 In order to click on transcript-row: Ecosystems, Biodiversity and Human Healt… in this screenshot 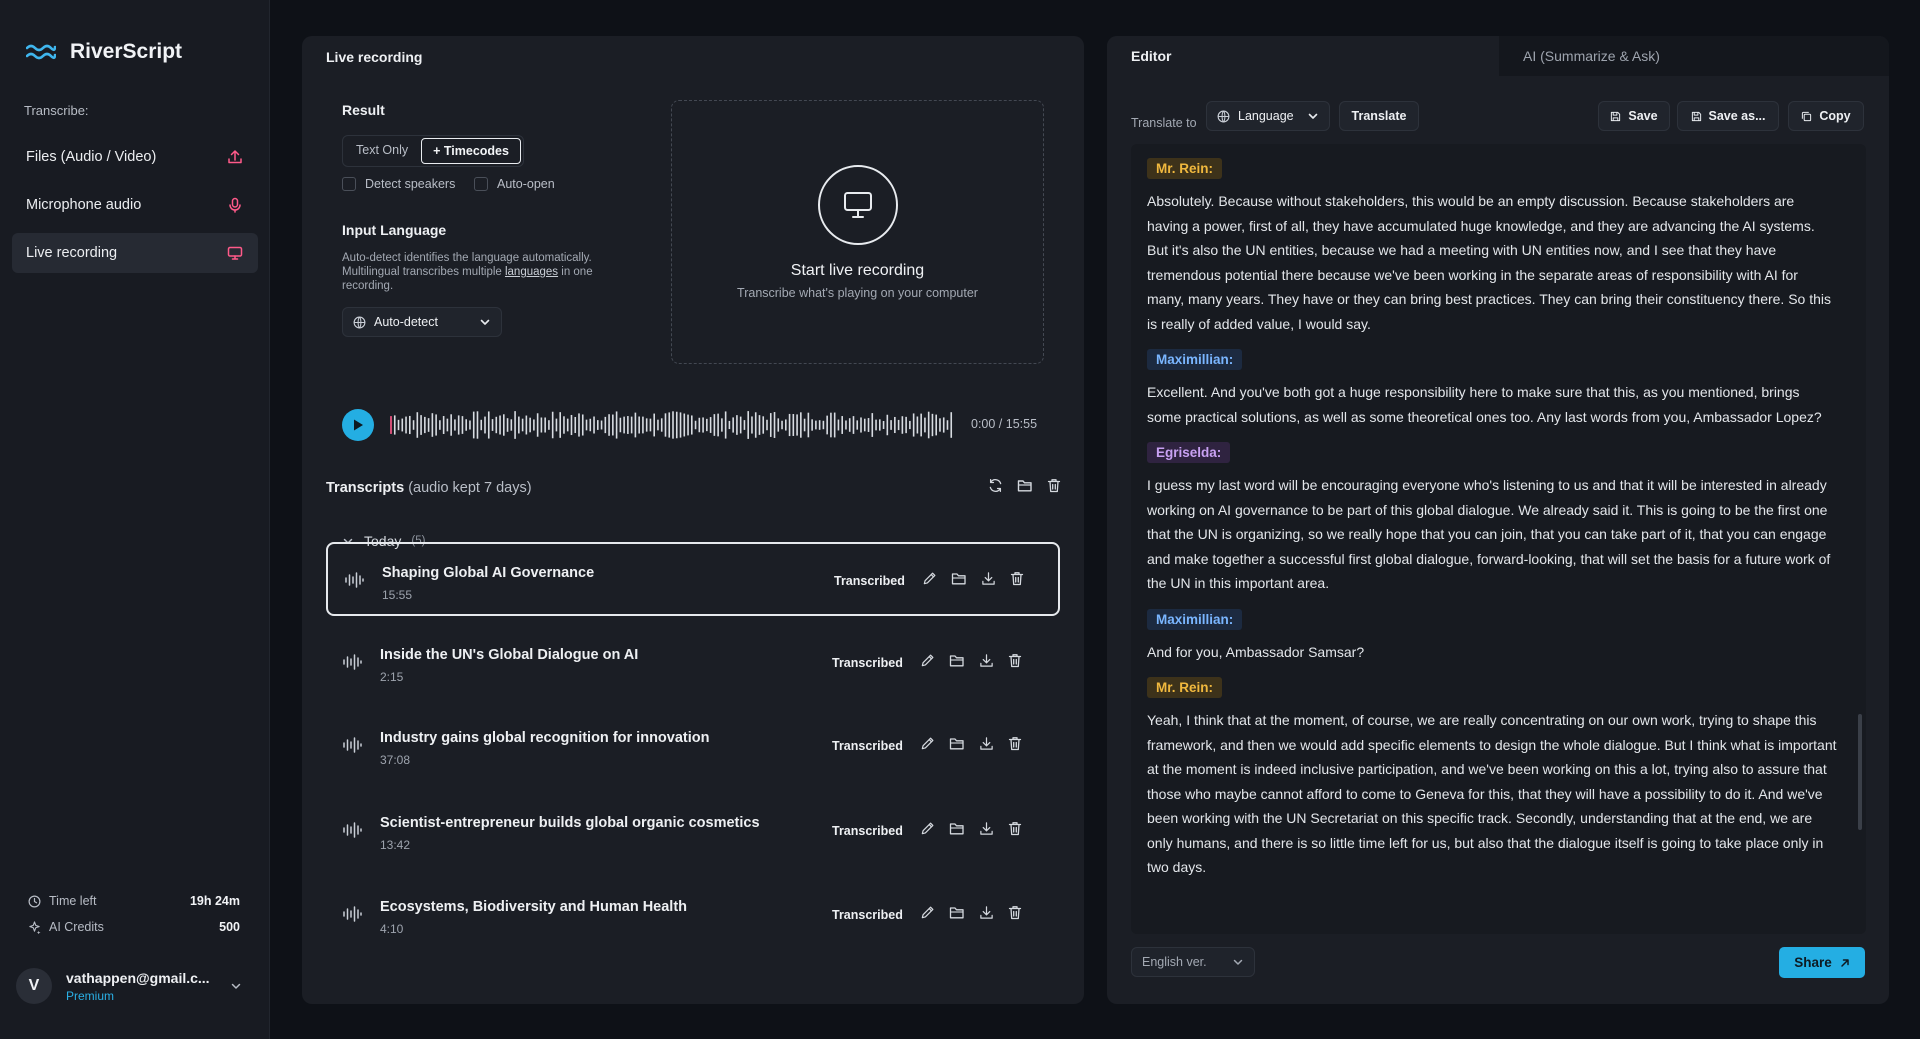, I will do `click(693, 915)`.